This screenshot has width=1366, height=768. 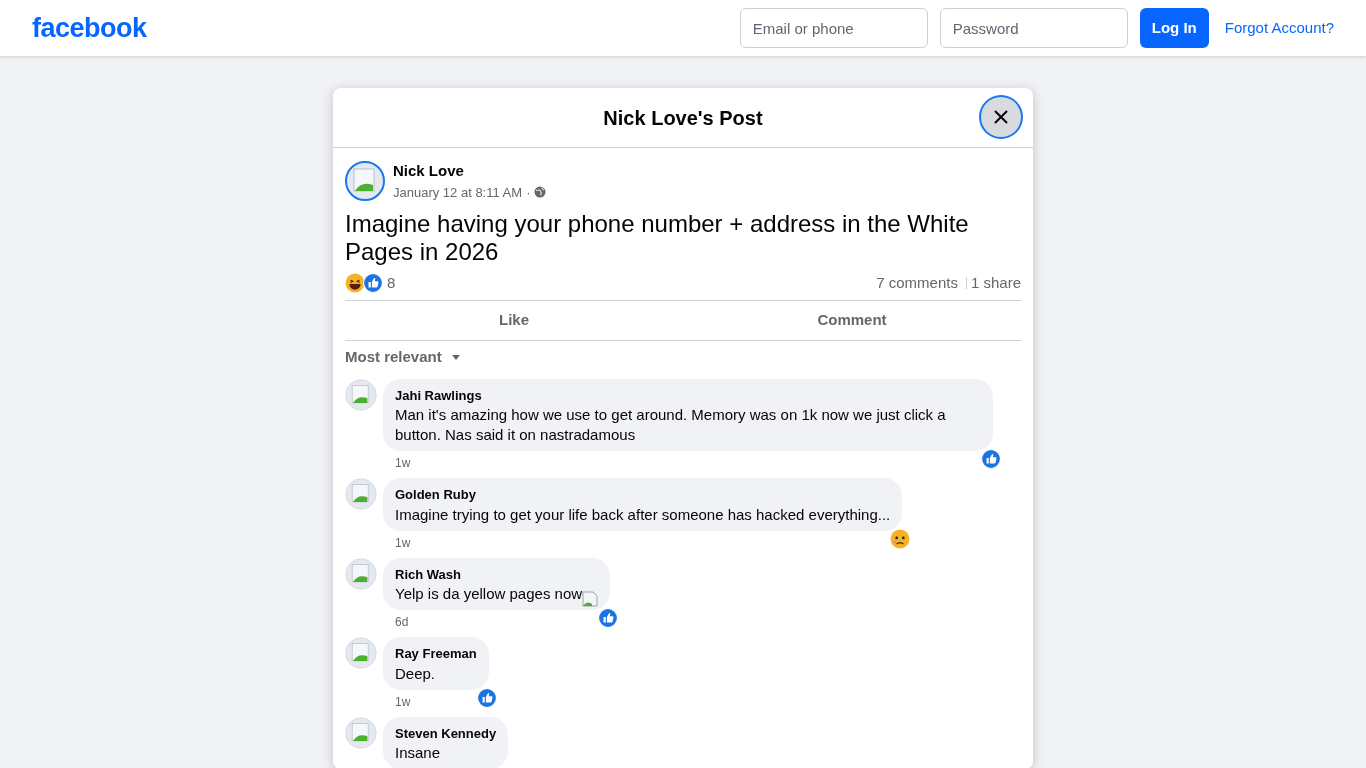 I want to click on sort-dropdown: Most relevant, so click(x=403, y=357).